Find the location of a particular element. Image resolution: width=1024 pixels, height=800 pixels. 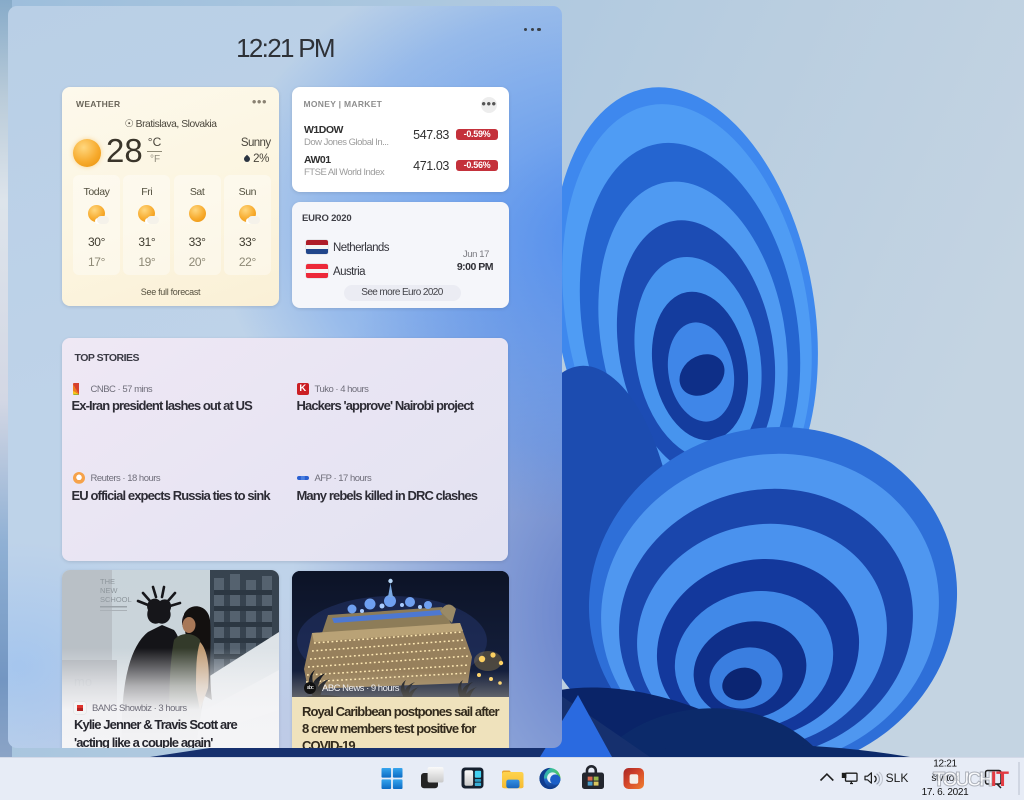

svg-text: NEW is located at coordinates (109, 590).